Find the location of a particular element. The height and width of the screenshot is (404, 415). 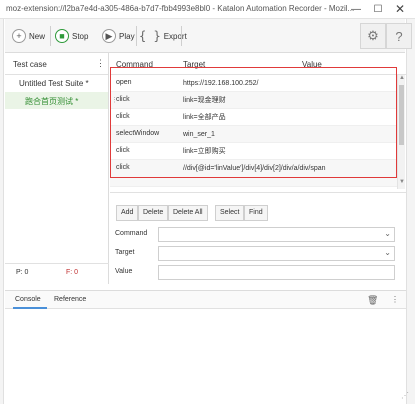

table-row: selectWindow win_ser_1 is located at coordinates (255, 134).